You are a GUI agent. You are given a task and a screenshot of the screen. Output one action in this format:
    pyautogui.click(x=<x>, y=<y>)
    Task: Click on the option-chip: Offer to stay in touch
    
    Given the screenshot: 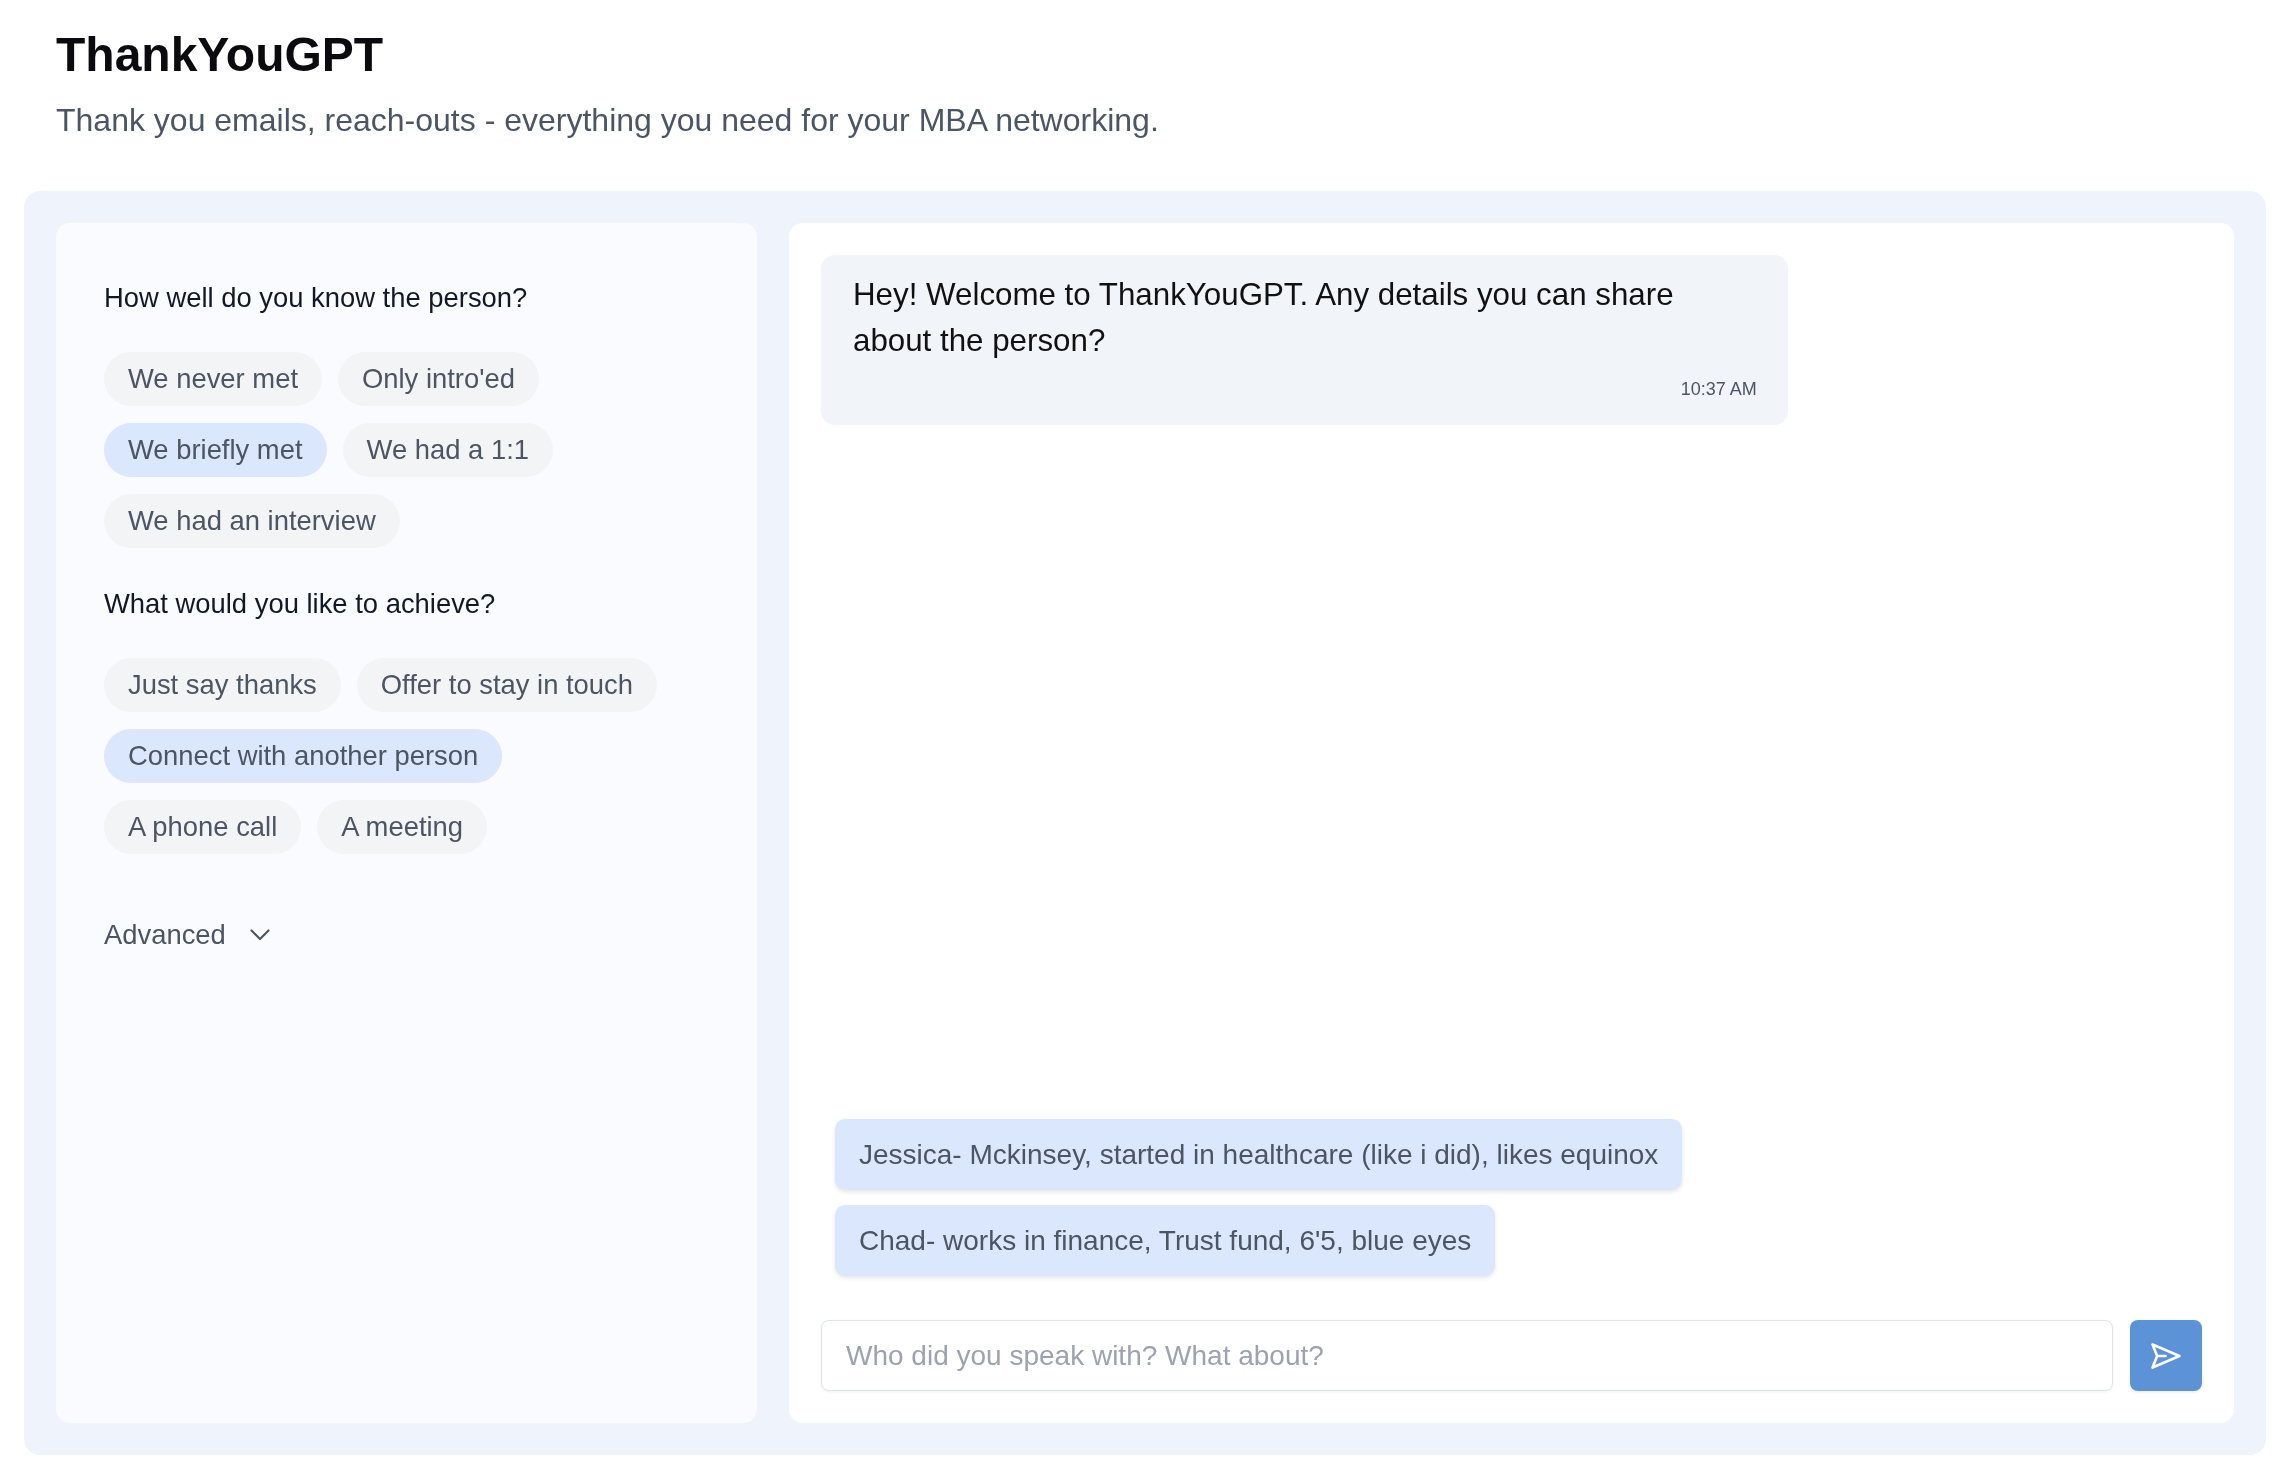 What is the action you would take?
    pyautogui.click(x=506, y=685)
    